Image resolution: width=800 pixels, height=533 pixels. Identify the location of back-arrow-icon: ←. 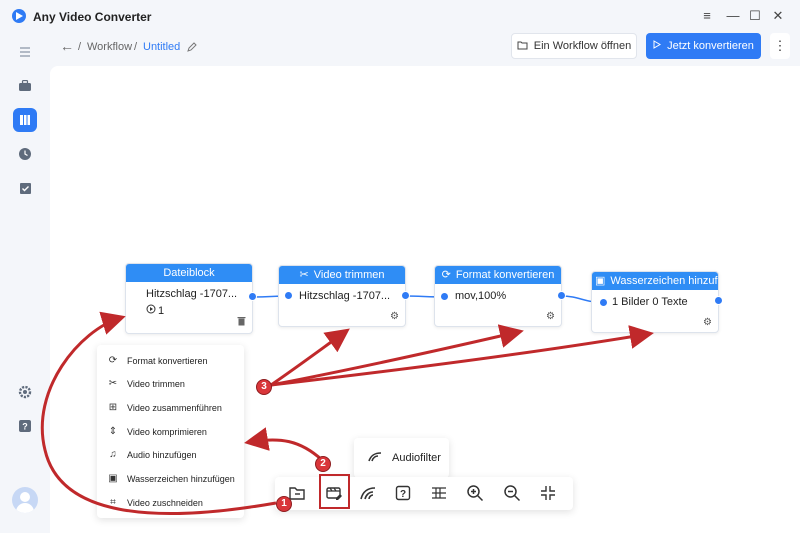
(67, 46).